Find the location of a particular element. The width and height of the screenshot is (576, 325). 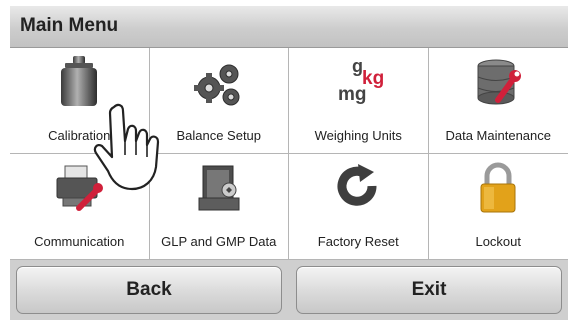

menu-item-data-maintenance: Data Maintenance is located at coordinates (498, 101).